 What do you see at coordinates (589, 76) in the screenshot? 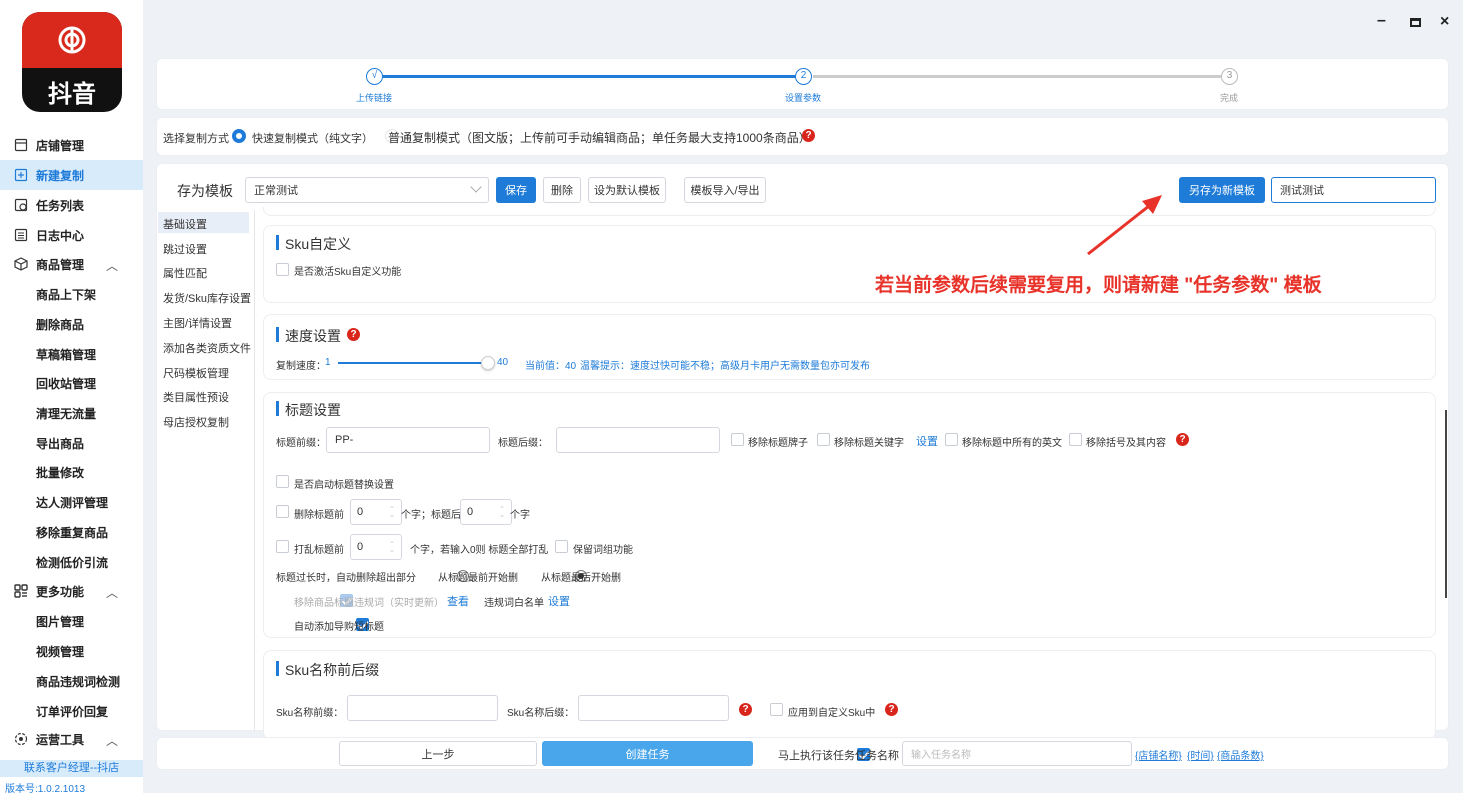
I see `step-line-done` at bounding box center [589, 76].